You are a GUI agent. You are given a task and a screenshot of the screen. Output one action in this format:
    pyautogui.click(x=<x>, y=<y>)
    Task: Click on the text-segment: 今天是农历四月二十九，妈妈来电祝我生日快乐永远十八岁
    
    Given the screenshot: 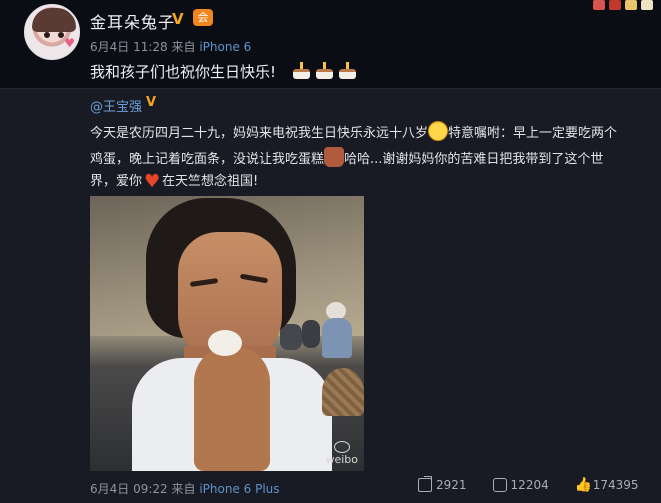 What is the action you would take?
    pyautogui.click(x=259, y=133)
    